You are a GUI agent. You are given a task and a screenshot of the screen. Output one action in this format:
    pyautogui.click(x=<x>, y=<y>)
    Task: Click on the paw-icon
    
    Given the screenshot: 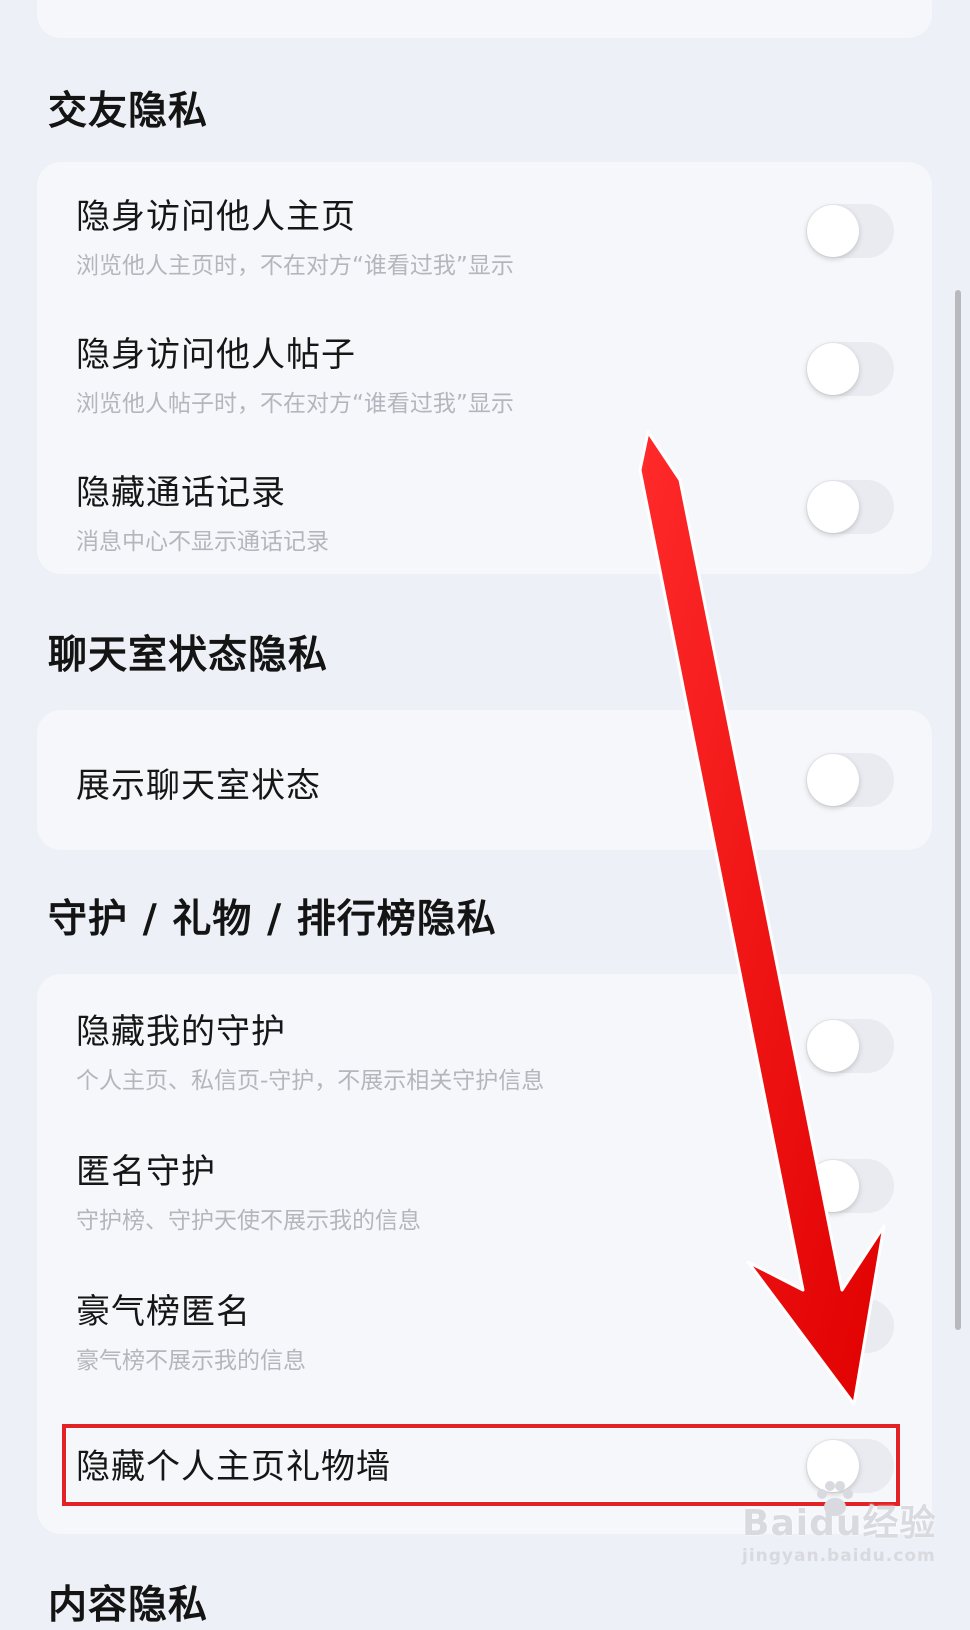 What is the action you would take?
    pyautogui.click(x=835, y=1498)
    